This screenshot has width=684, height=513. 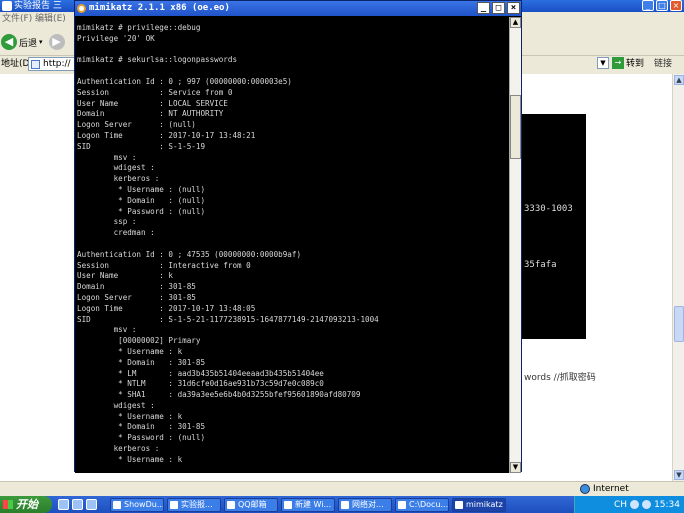 I want to click on background-screenshot, so click(x=554, y=226).